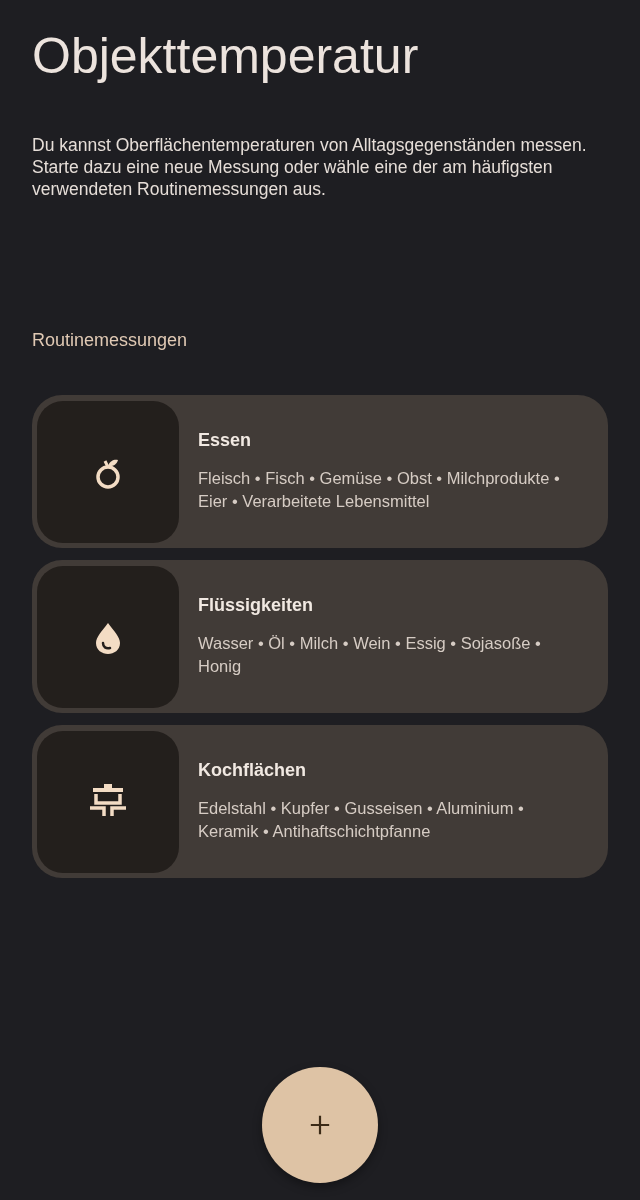  What do you see at coordinates (253, 770) in the screenshot?
I see `card-title: Kochflächen` at bounding box center [253, 770].